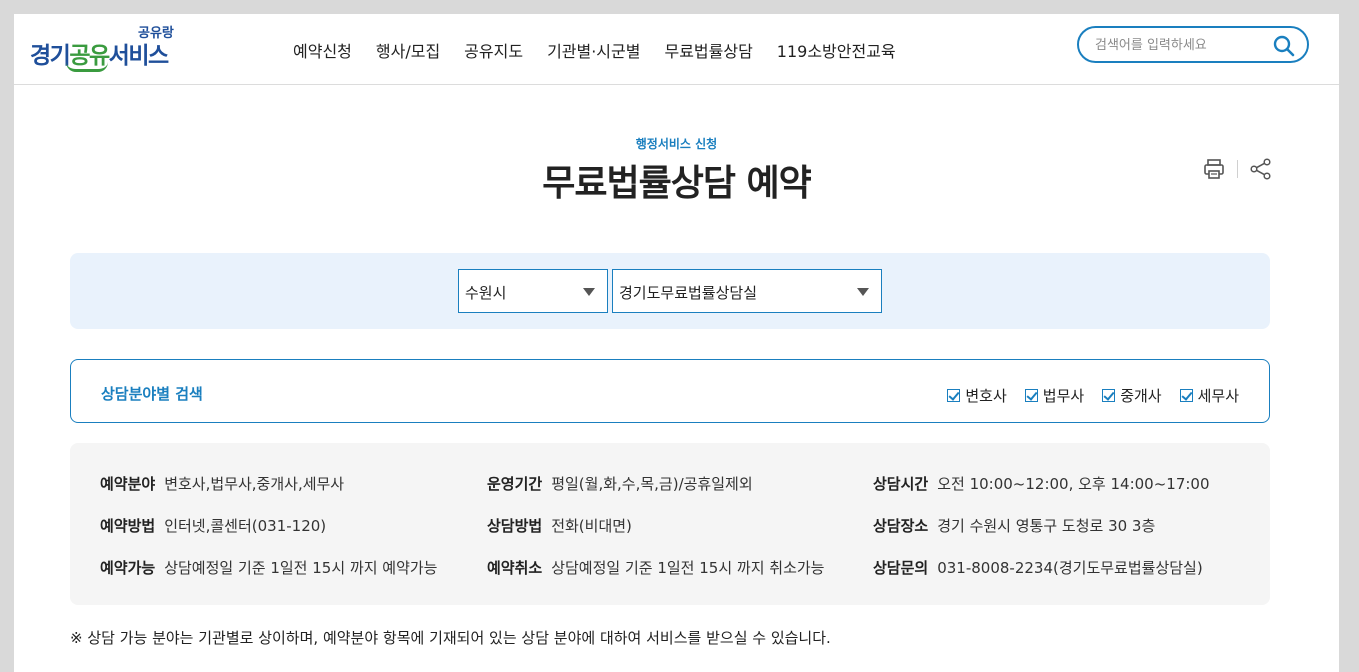  I want to click on logo-part-1: 경기, so click(50, 56).